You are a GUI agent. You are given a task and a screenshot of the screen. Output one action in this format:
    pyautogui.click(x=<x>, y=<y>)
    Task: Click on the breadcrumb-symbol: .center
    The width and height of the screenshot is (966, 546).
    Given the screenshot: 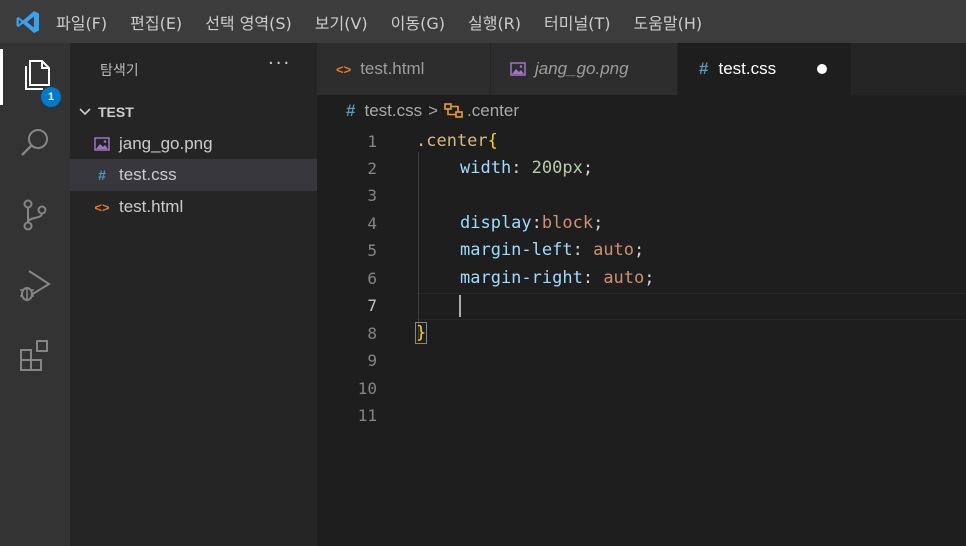 What is the action you would take?
    pyautogui.click(x=493, y=111)
    